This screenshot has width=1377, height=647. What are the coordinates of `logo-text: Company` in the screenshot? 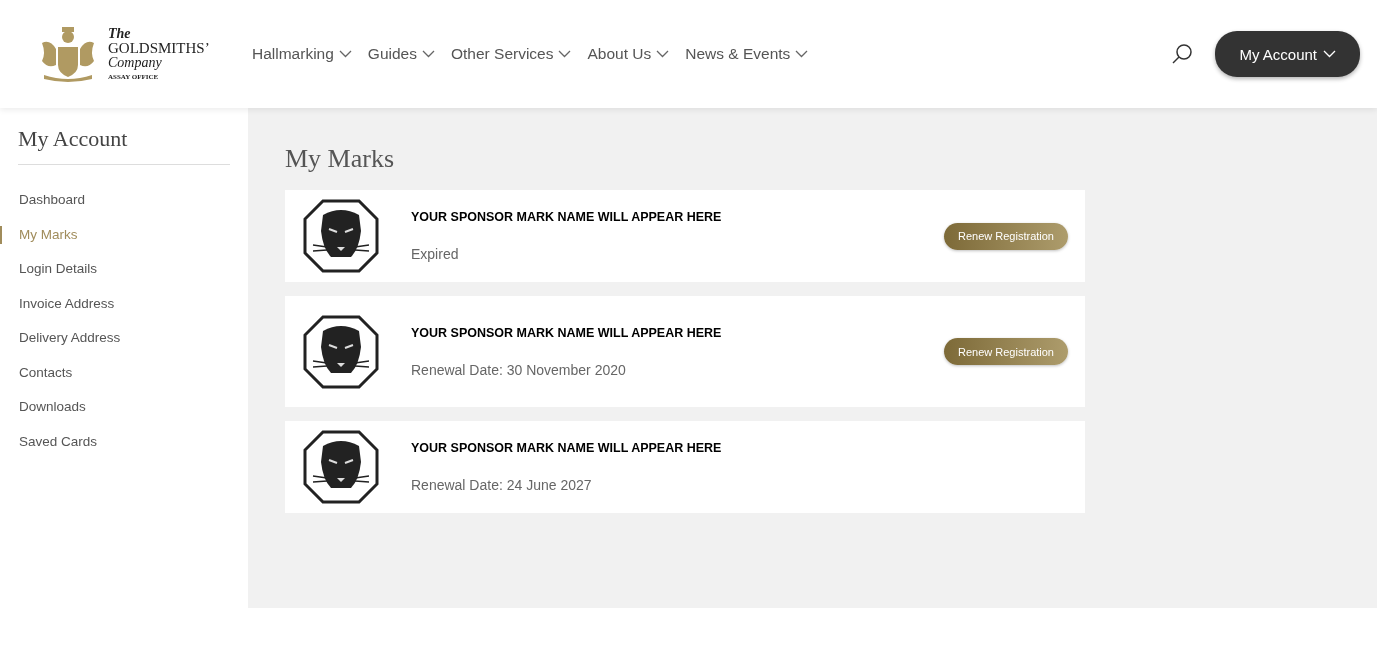 It's located at (135, 63).